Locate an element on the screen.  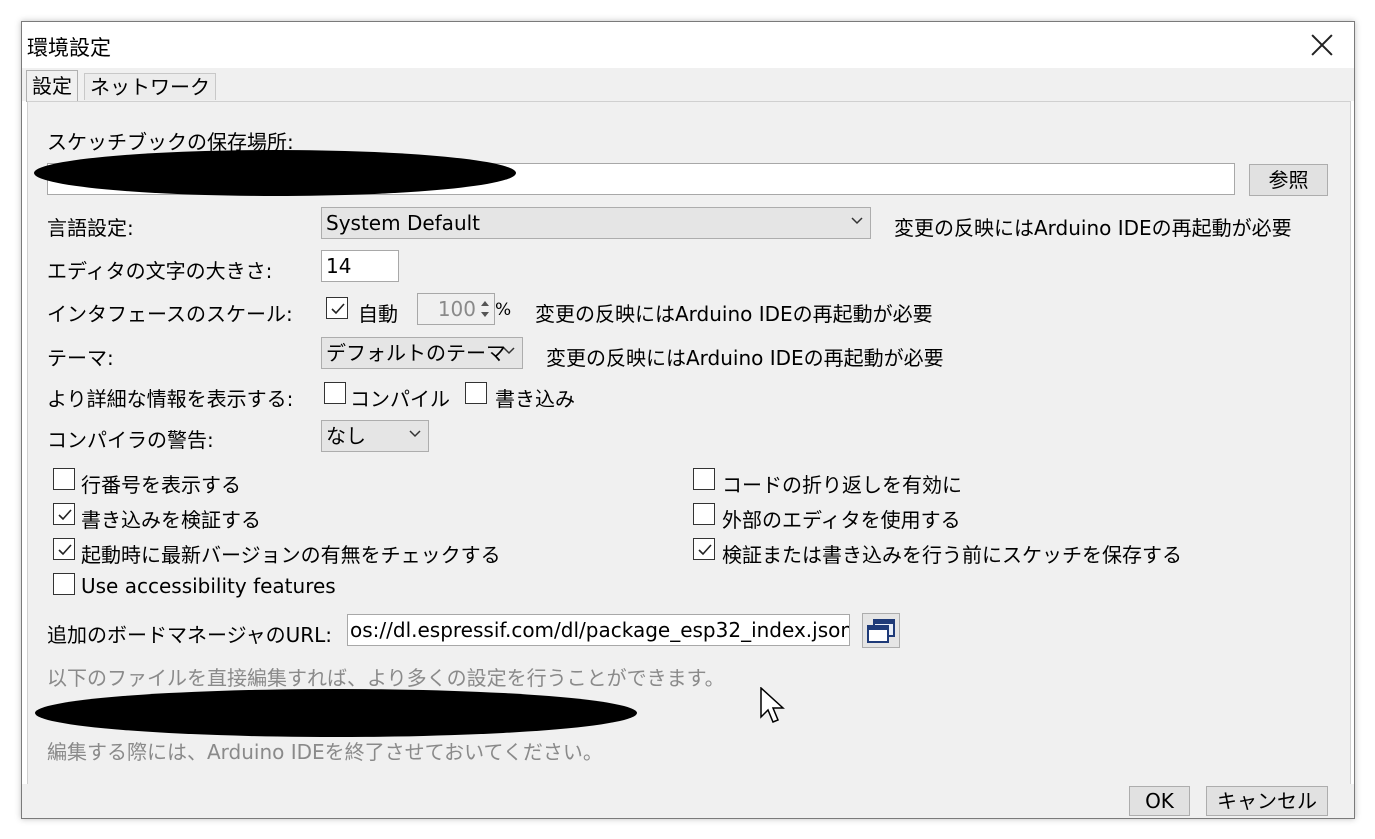
verbose-compile-checkbox is located at coordinates (335, 393).